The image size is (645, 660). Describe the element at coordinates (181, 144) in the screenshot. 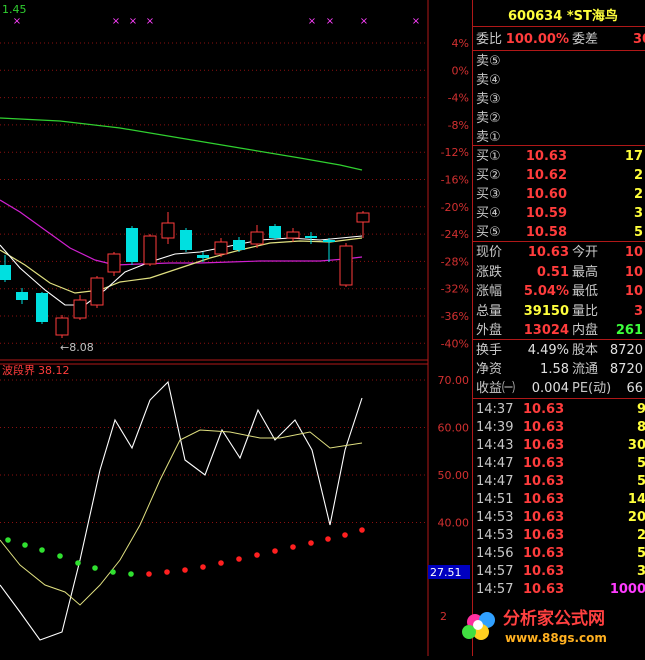

I see `ma-line-green` at that location.